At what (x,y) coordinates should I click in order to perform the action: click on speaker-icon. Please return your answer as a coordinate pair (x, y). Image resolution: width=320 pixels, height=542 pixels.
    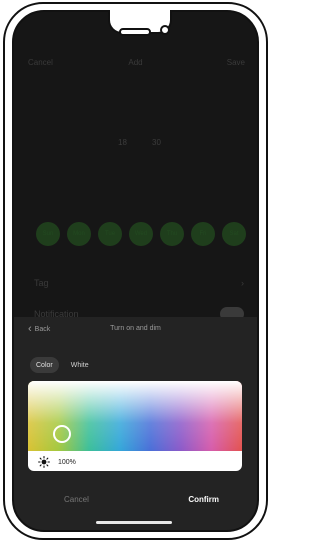
    Looking at the image, I should click on (135, 32).